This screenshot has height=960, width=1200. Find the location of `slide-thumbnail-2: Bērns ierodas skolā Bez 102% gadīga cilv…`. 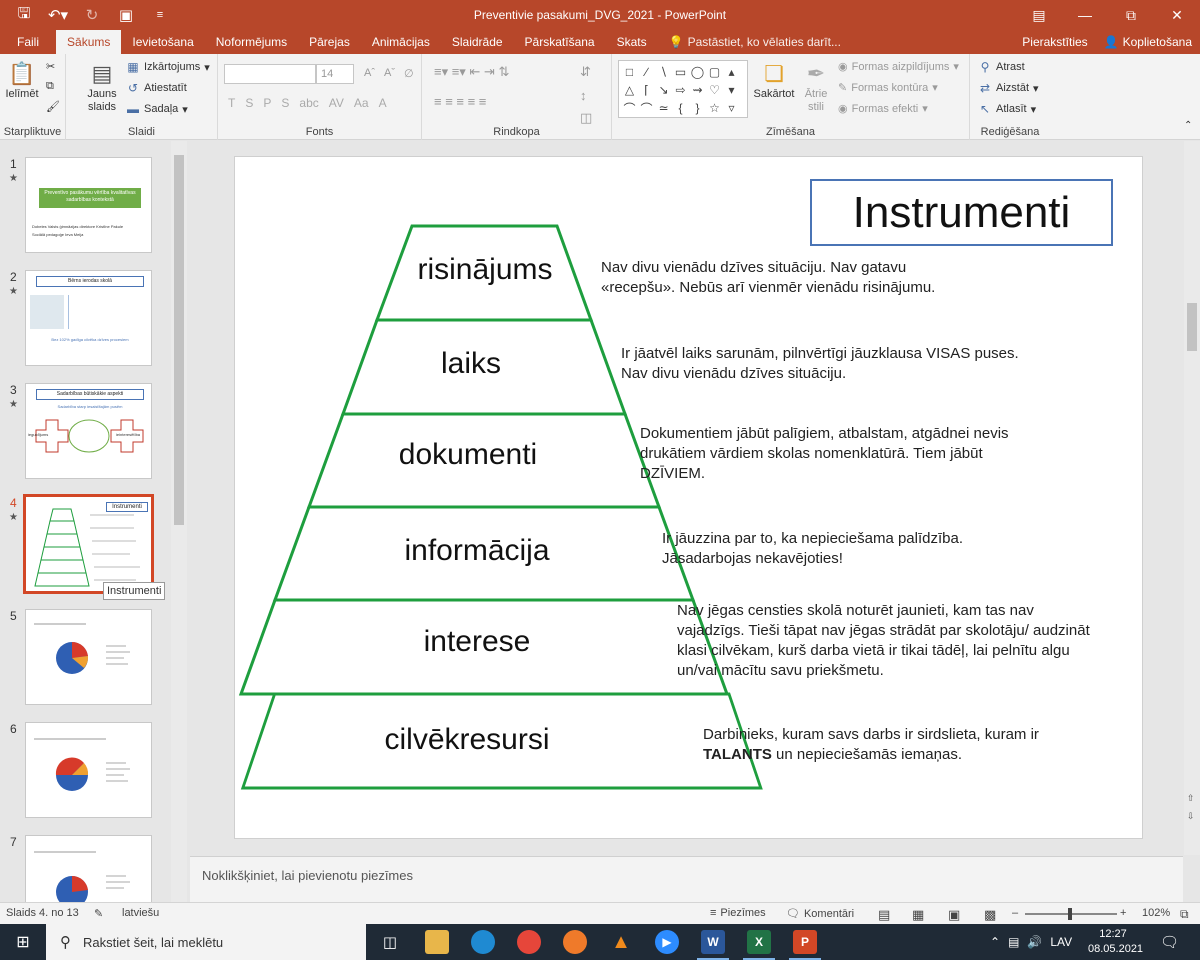

slide-thumbnail-2: Bērns ierodas skolā Bez 102% gadīga cilv… is located at coordinates (88, 318).